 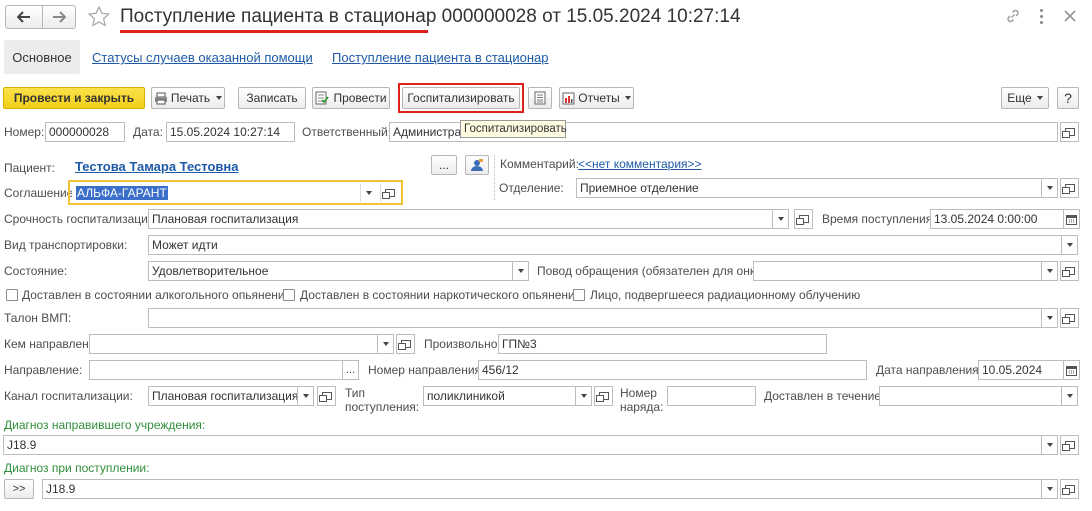 I want to click on post-button: Провести, so click(x=351, y=98).